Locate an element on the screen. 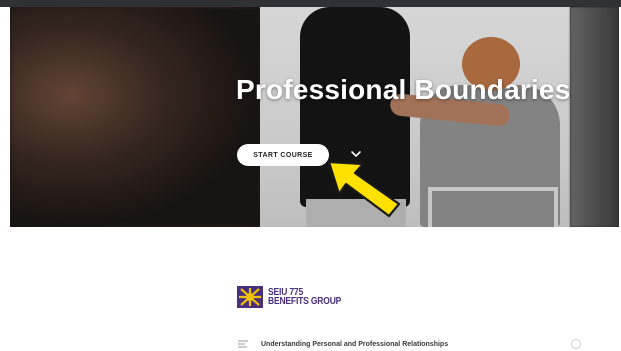  sunburst-logo-icon is located at coordinates (250, 297).